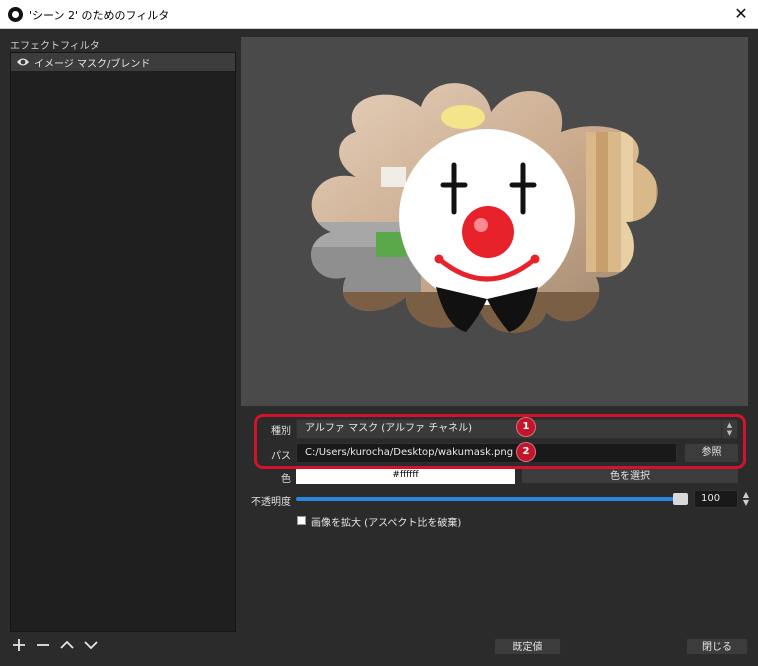 The image size is (758, 666). What do you see at coordinates (379, 14) in the screenshot?
I see `title-bar: 'シーン 2' のためのフィルタ ✕` at bounding box center [379, 14].